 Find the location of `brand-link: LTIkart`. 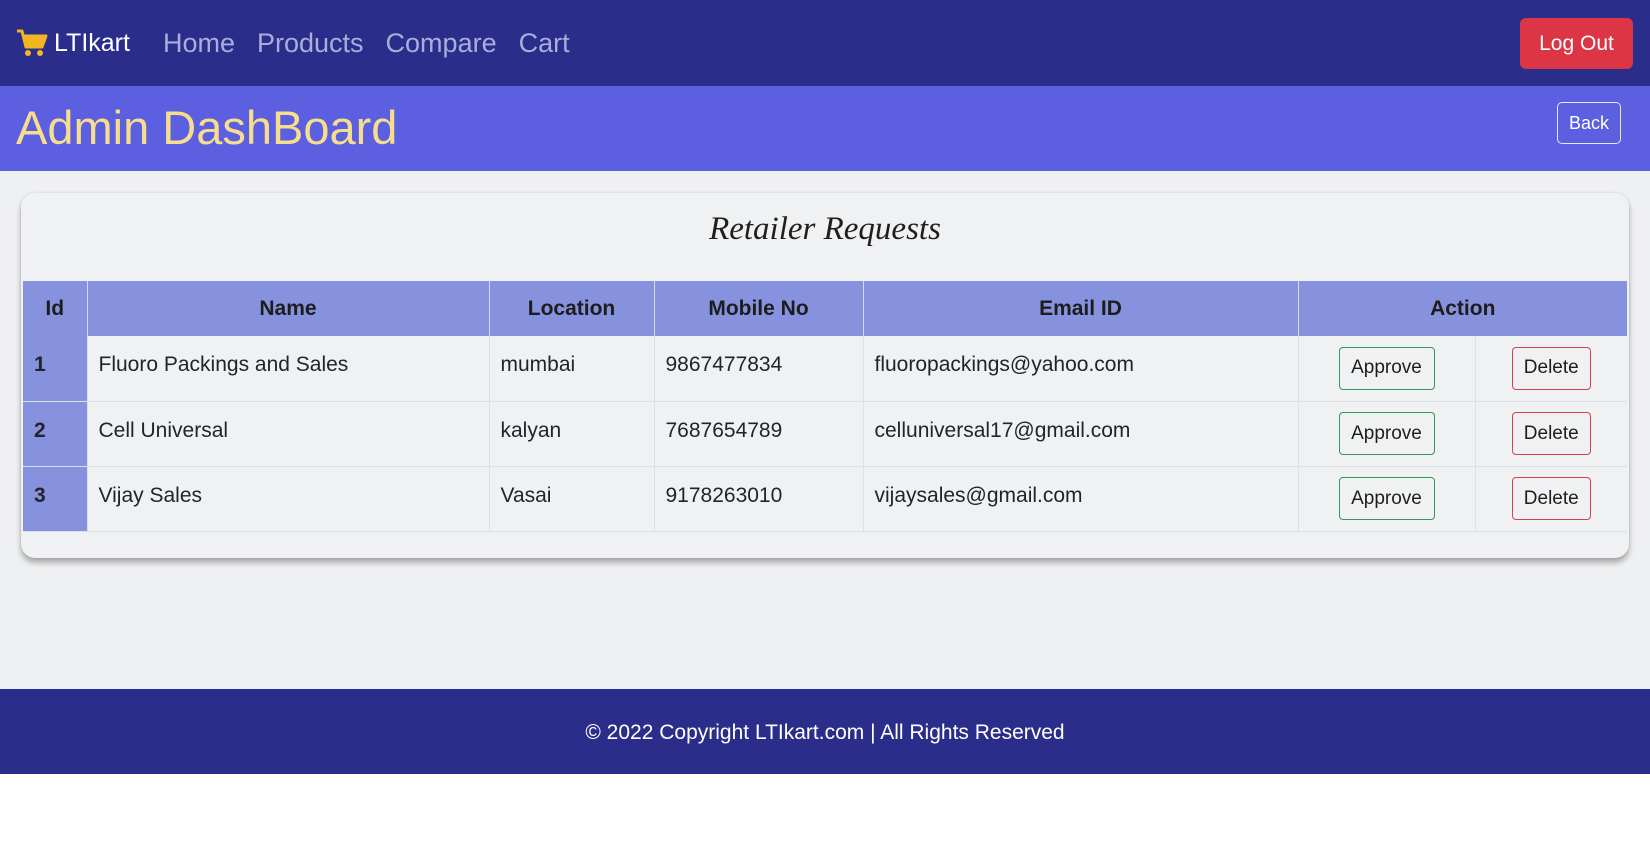

brand-link: LTIkart is located at coordinates (73, 43).